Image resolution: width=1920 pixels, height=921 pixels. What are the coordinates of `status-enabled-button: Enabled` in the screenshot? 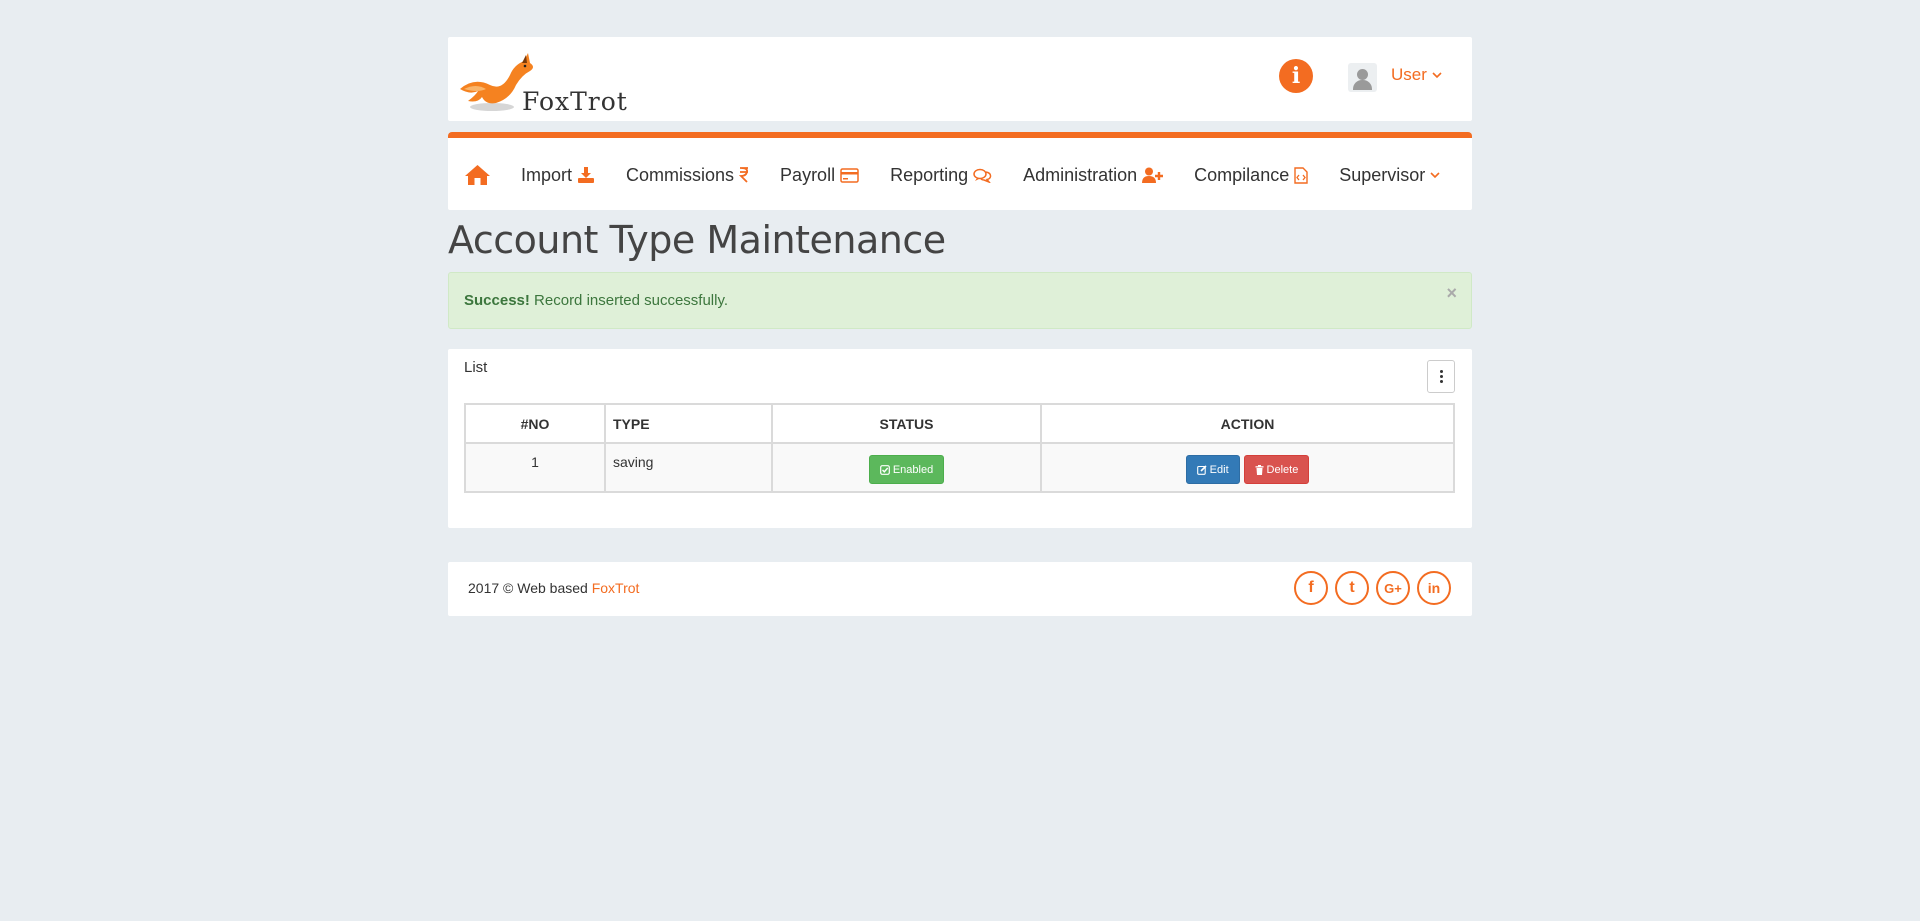 It's located at (906, 469).